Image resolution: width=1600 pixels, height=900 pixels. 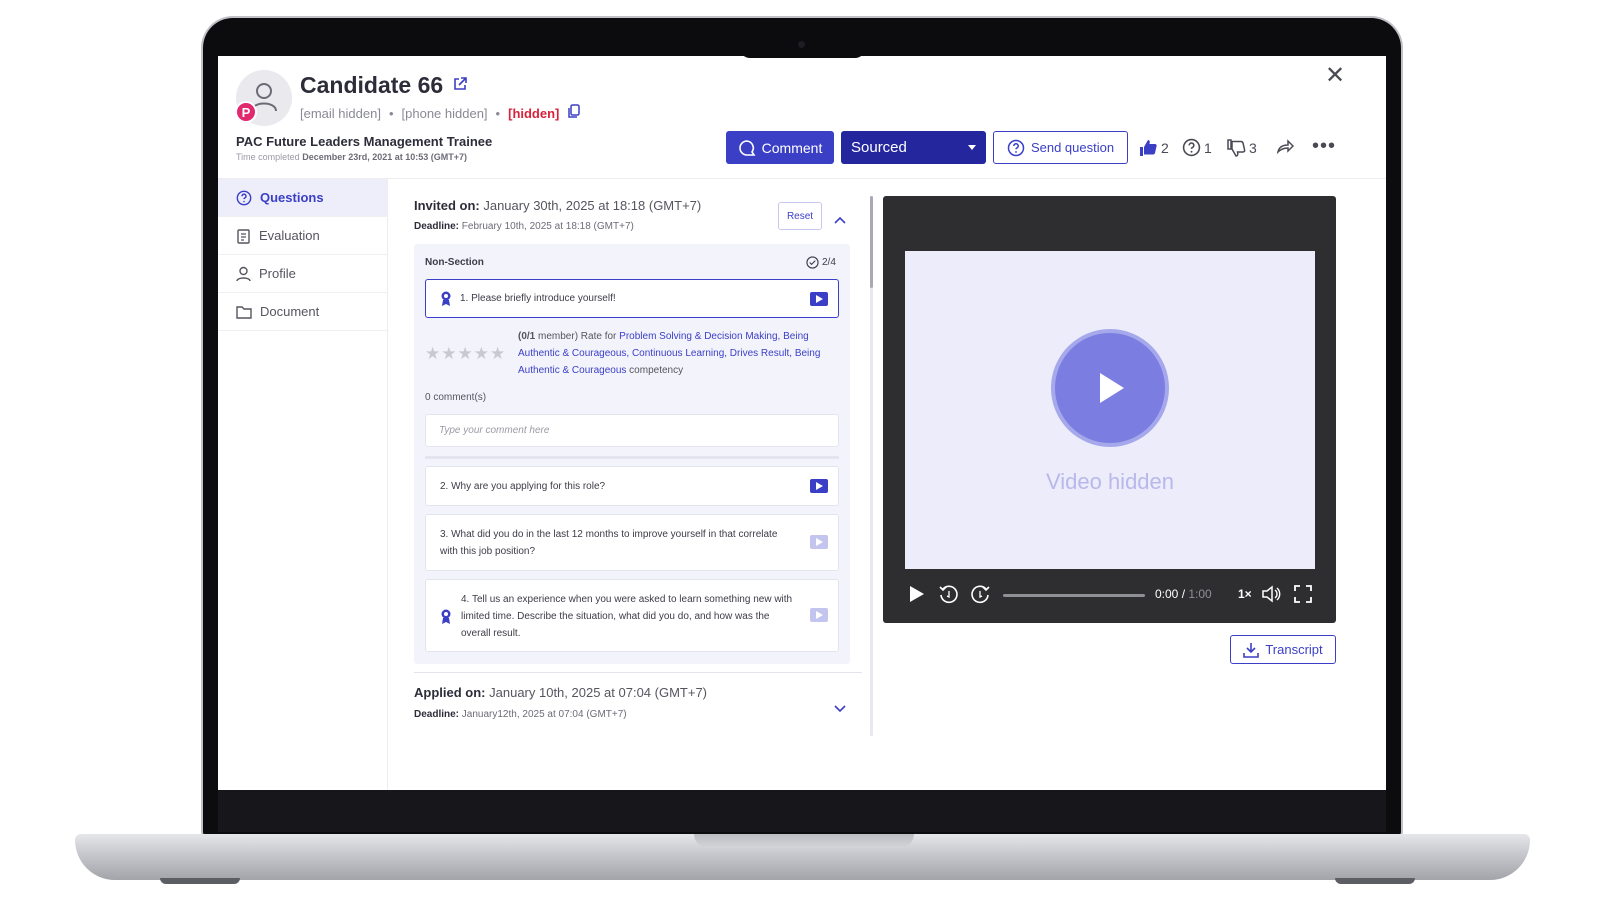 I want to click on play-circle-icon, so click(x=1110, y=388).